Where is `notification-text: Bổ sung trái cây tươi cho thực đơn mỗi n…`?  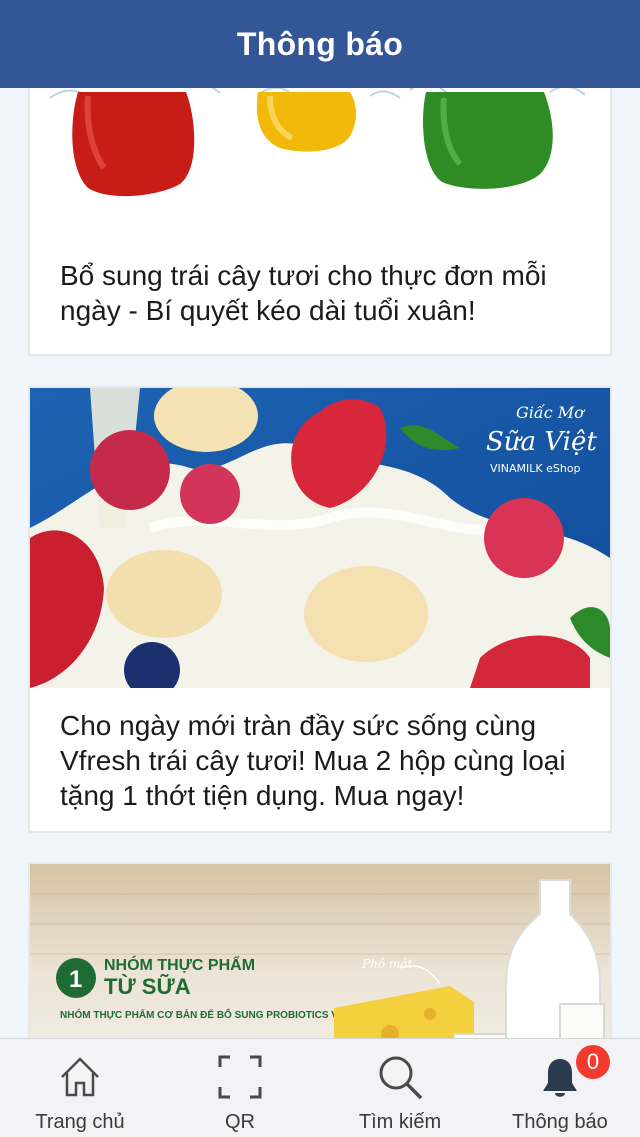
notification-text: Bổ sung trái cây tươi cho thực đơn mỗi n… is located at coordinates (303, 293).